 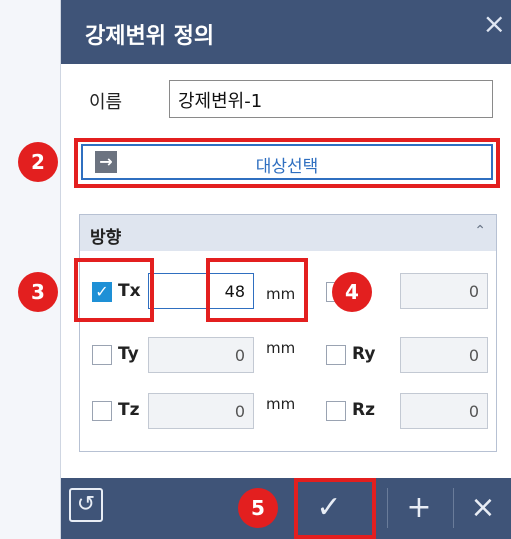 What do you see at coordinates (331, 99) in the screenshot?
I see `name-input: 강제변위-1` at bounding box center [331, 99].